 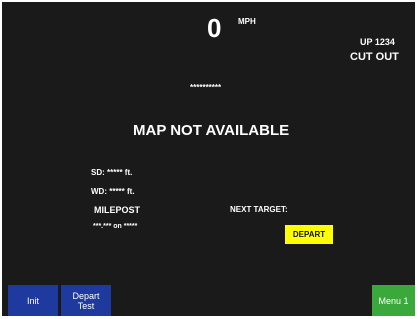 What do you see at coordinates (309, 234) in the screenshot?
I see `next-target-badge: DEPART` at bounding box center [309, 234].